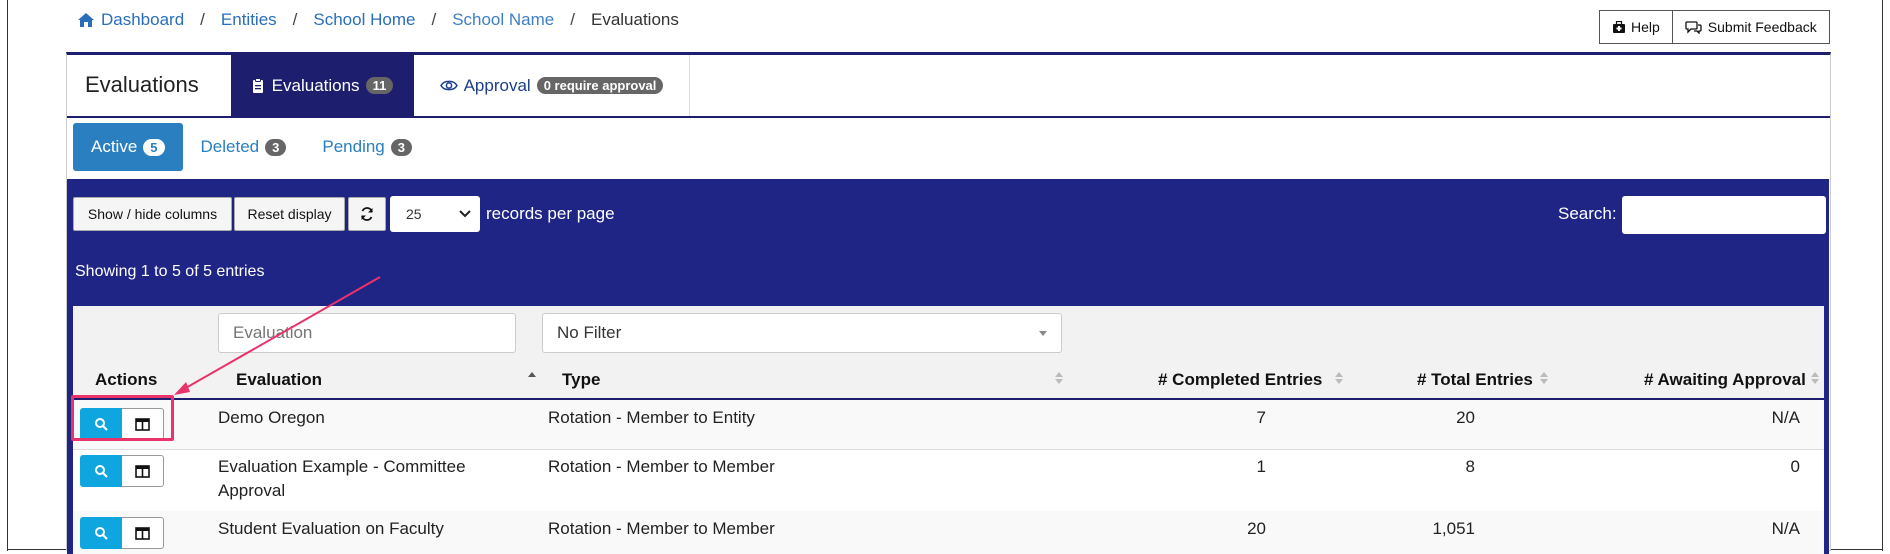 Image resolution: width=1890 pixels, height=554 pixels. I want to click on entries-info: Showing 1 to 5 of 5 entries, so click(170, 271).